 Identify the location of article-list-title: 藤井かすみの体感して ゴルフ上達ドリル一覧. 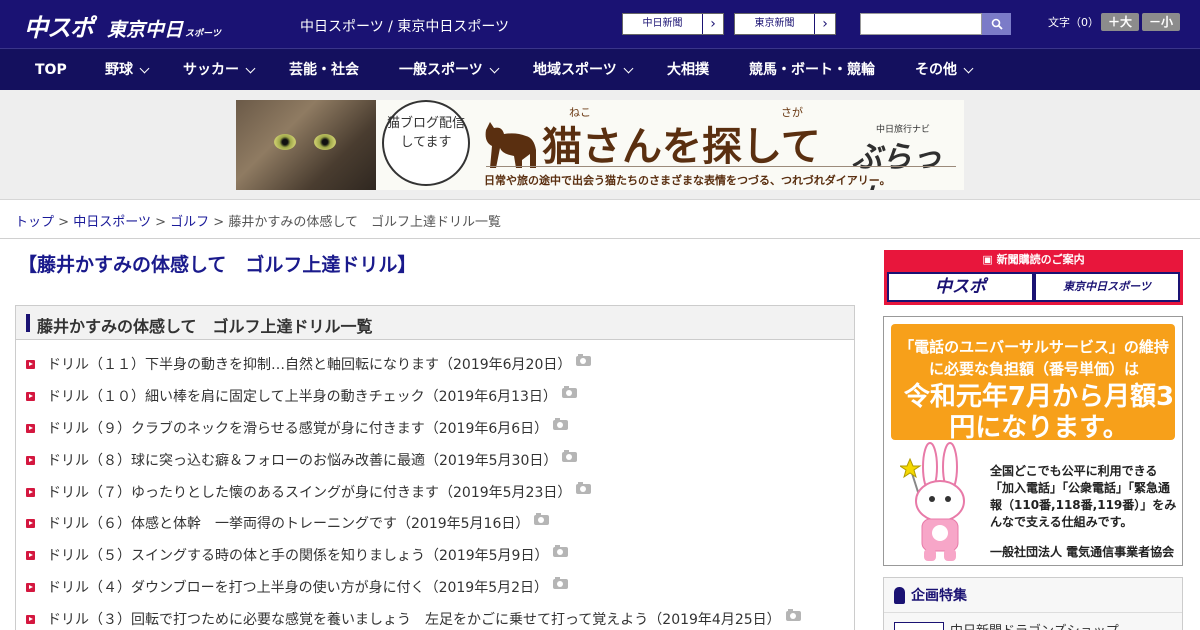
(205, 326).